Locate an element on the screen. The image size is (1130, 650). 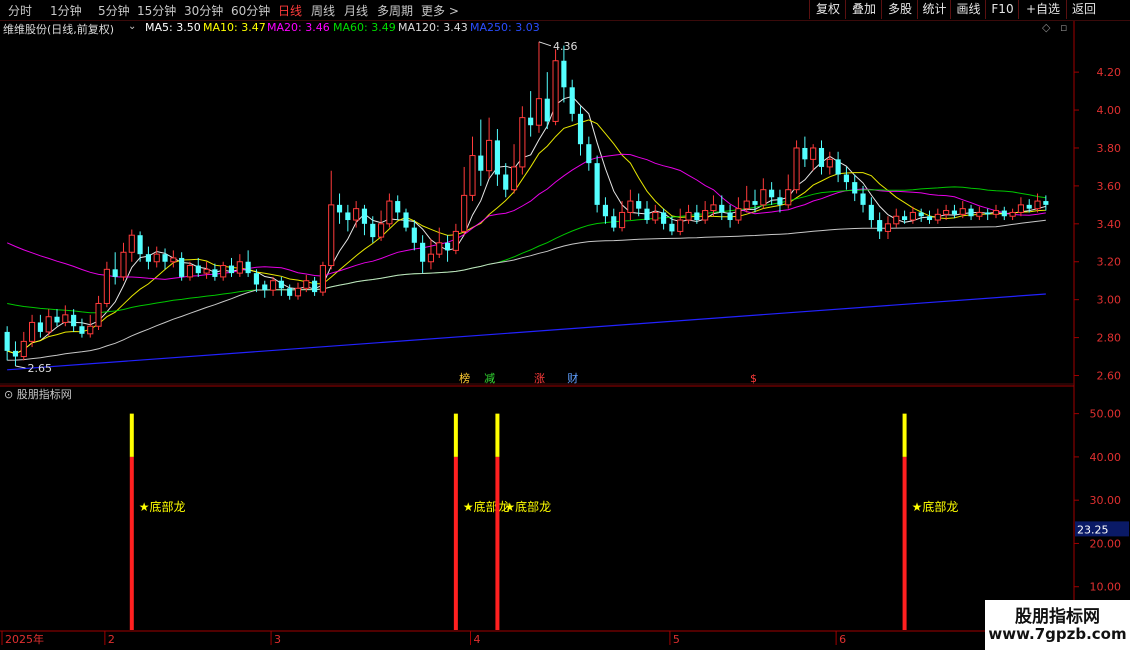
sub-indicator-title: ⊙ 股朋指标网 is located at coordinates (38, 394).